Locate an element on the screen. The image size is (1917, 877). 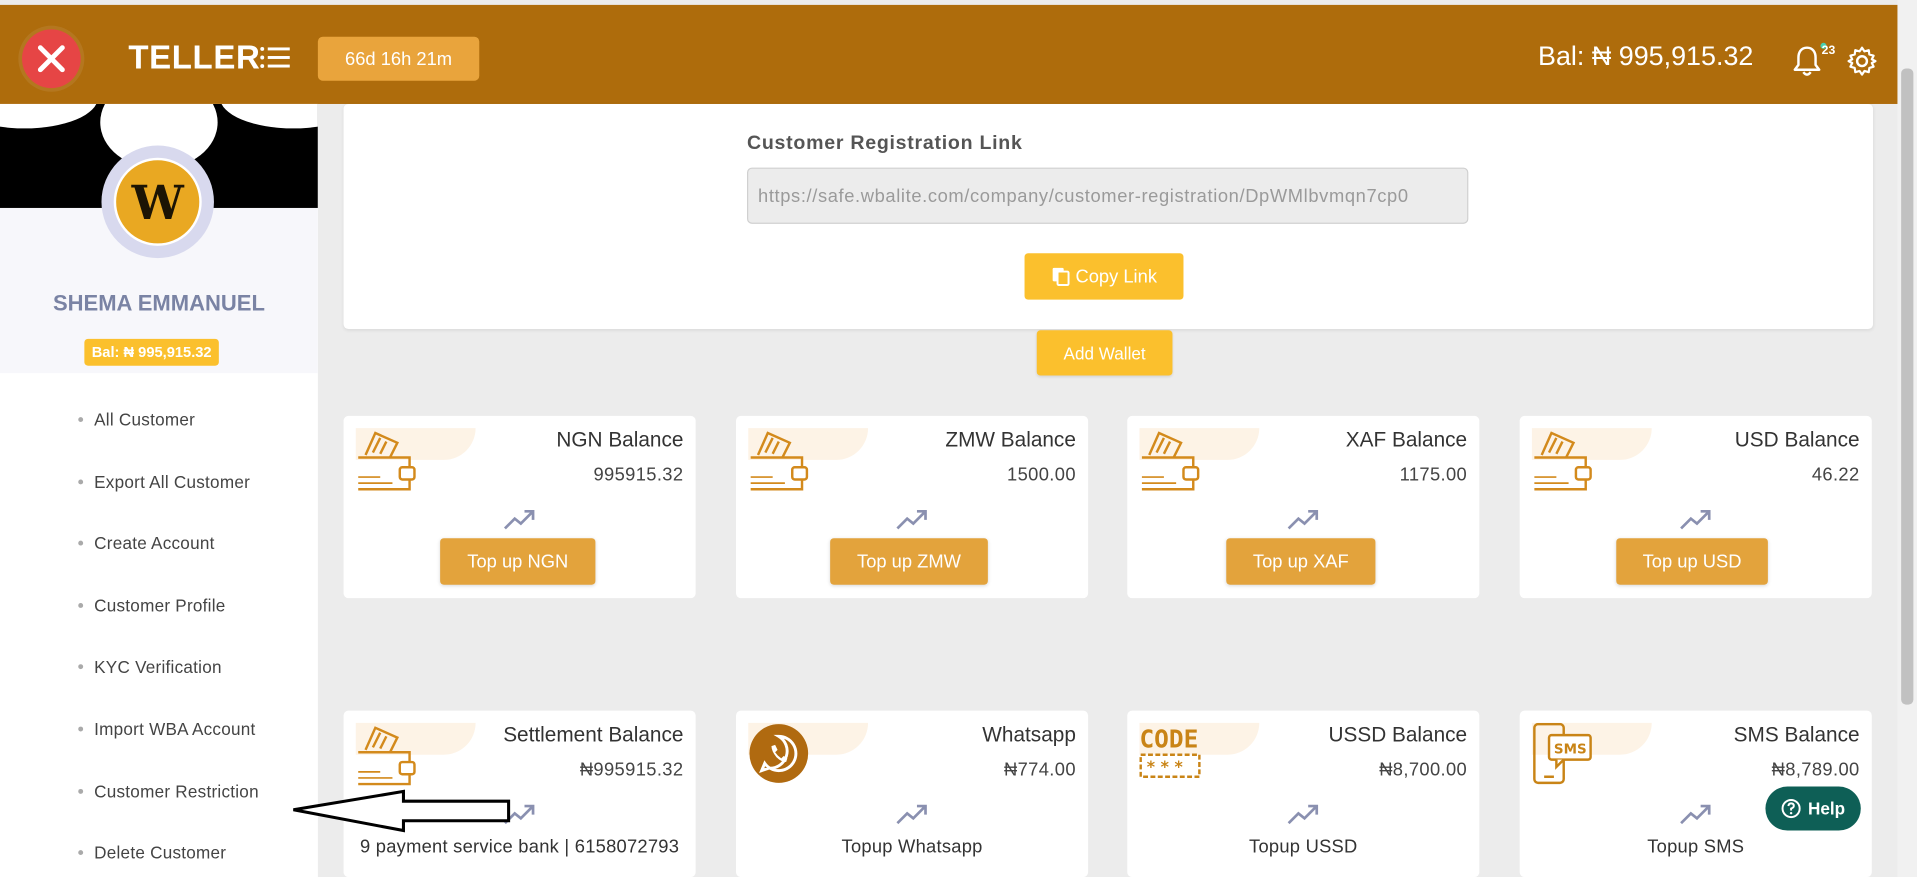
balance-amount: 1175.00 is located at coordinates (1433, 475).